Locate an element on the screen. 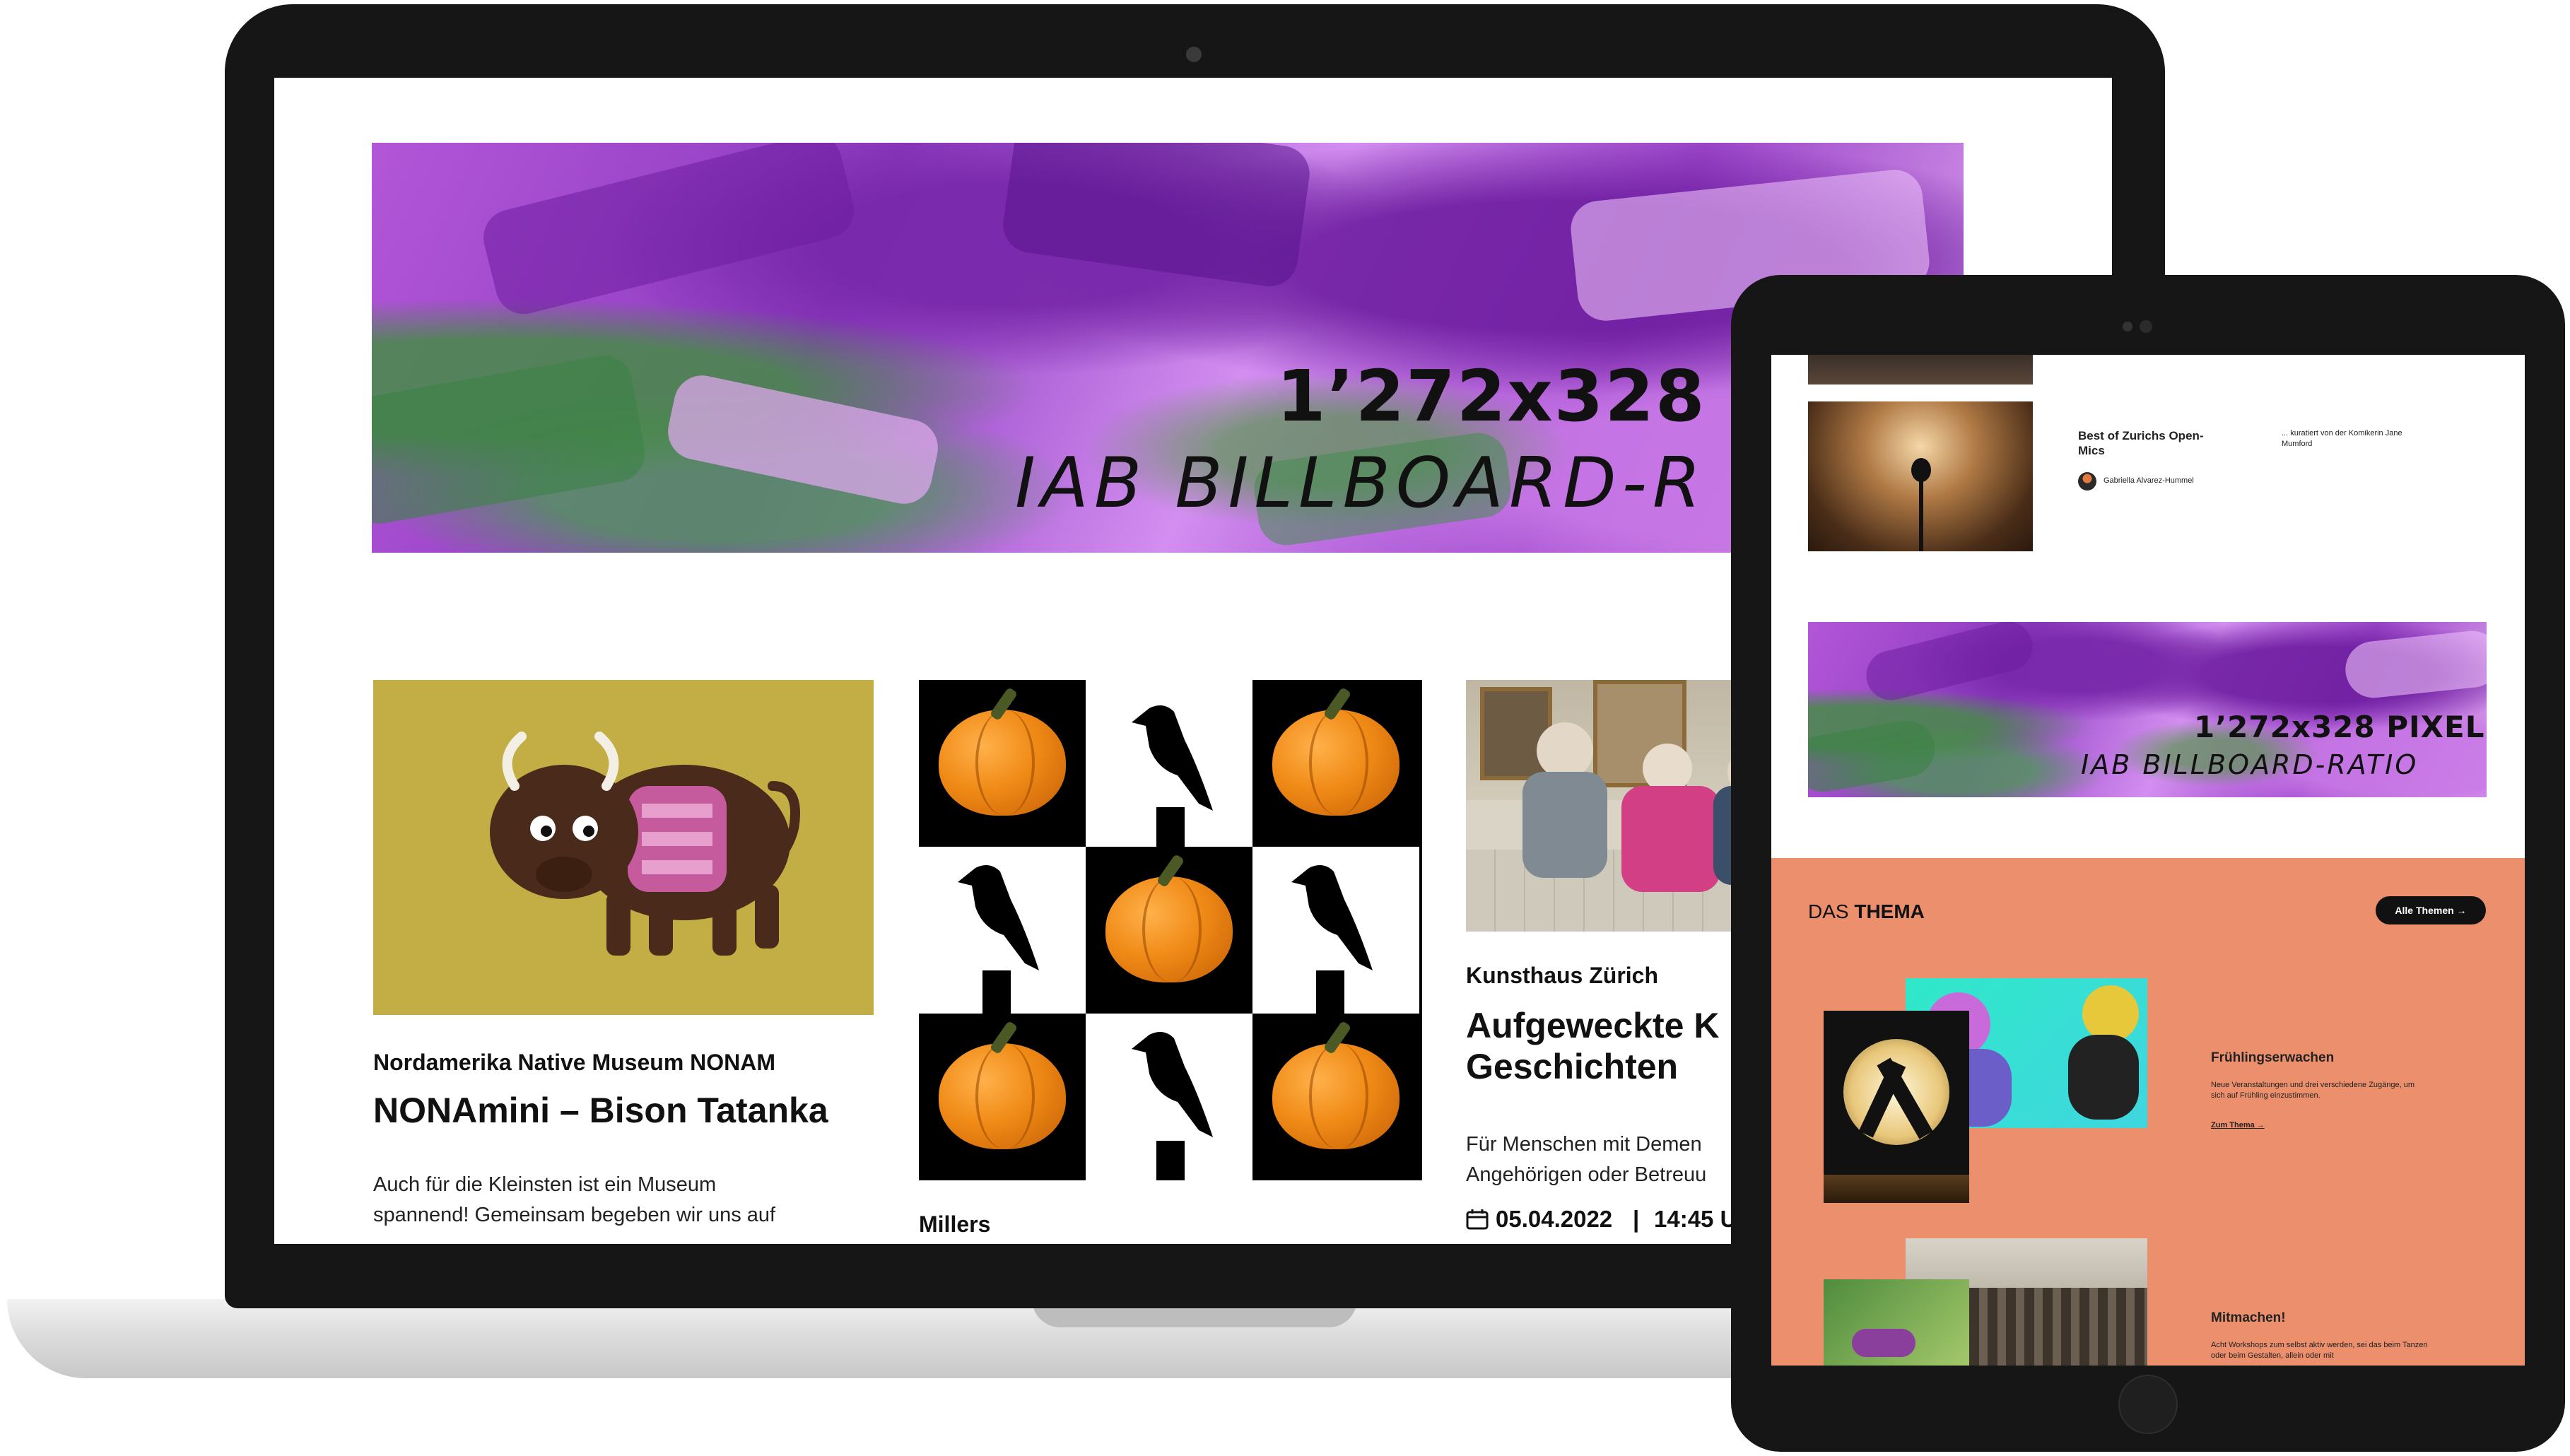 The width and height of the screenshot is (2570, 1456). teaser-author: Gabriella Alvarez-Hummel is located at coordinates (2148, 480).